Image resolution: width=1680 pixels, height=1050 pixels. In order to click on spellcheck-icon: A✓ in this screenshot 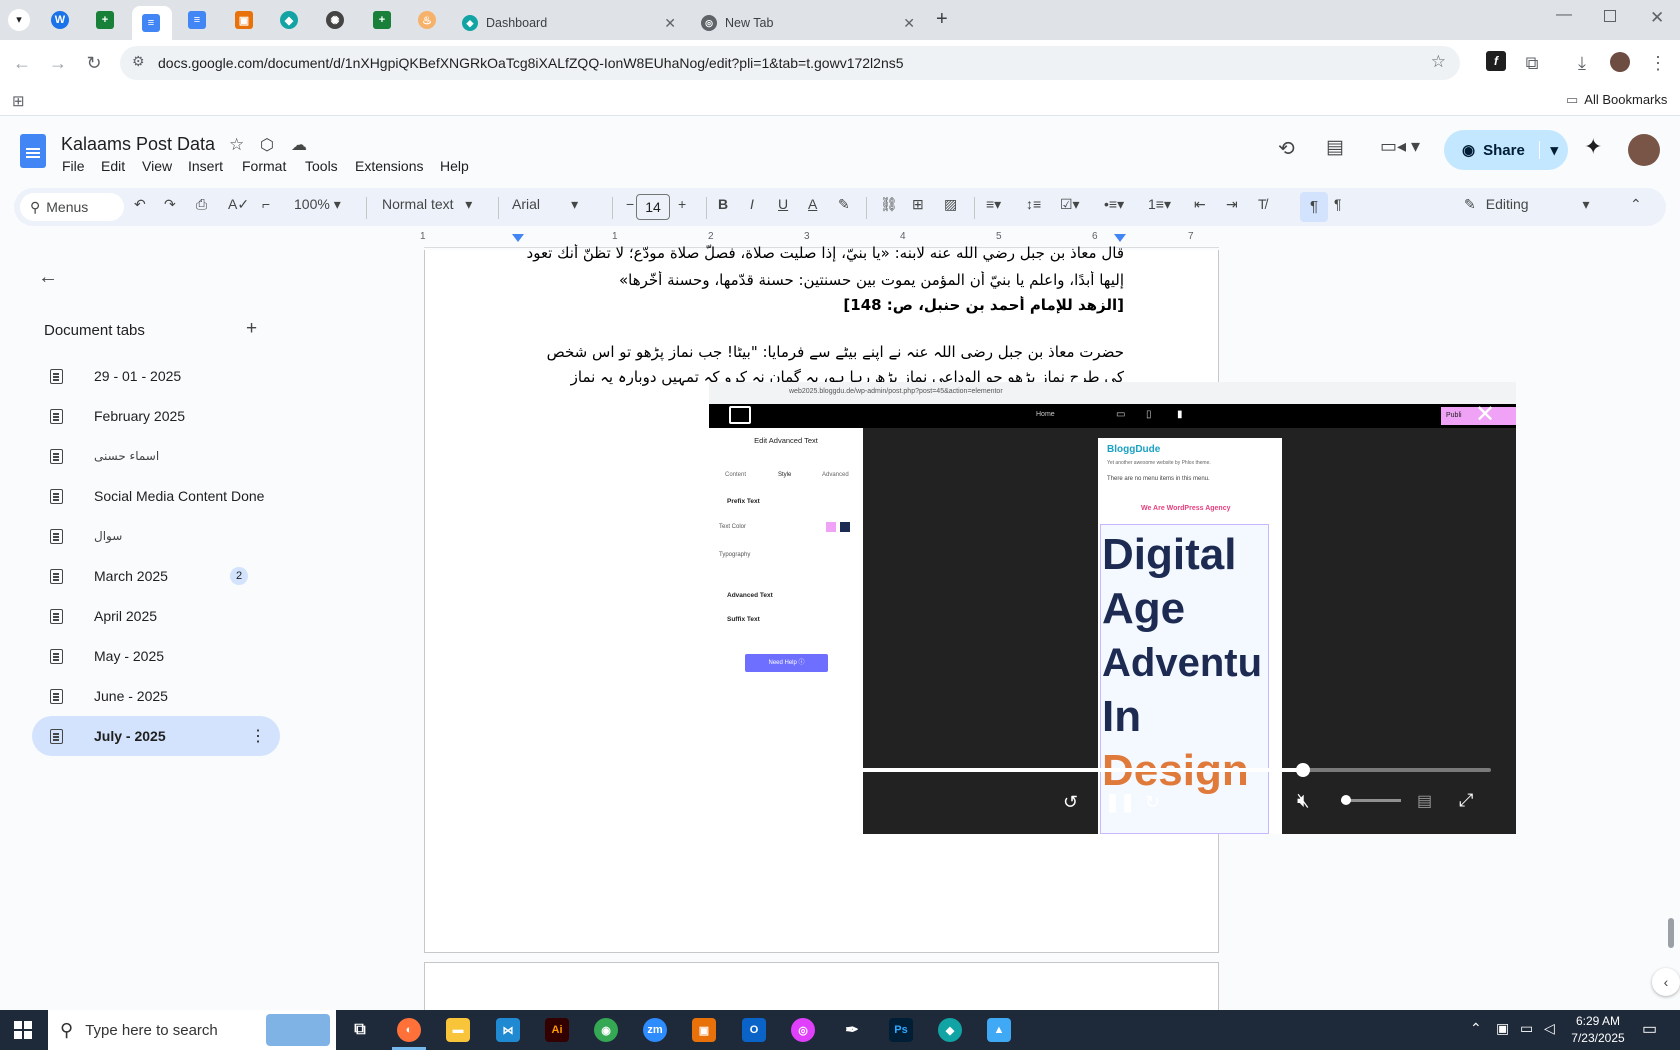, I will do `click(238, 204)`.